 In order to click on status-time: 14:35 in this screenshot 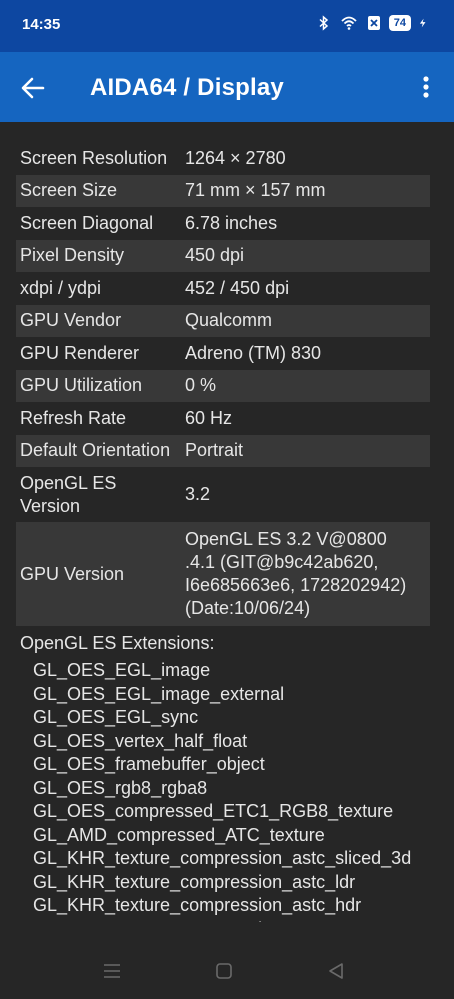, I will do `click(41, 24)`.